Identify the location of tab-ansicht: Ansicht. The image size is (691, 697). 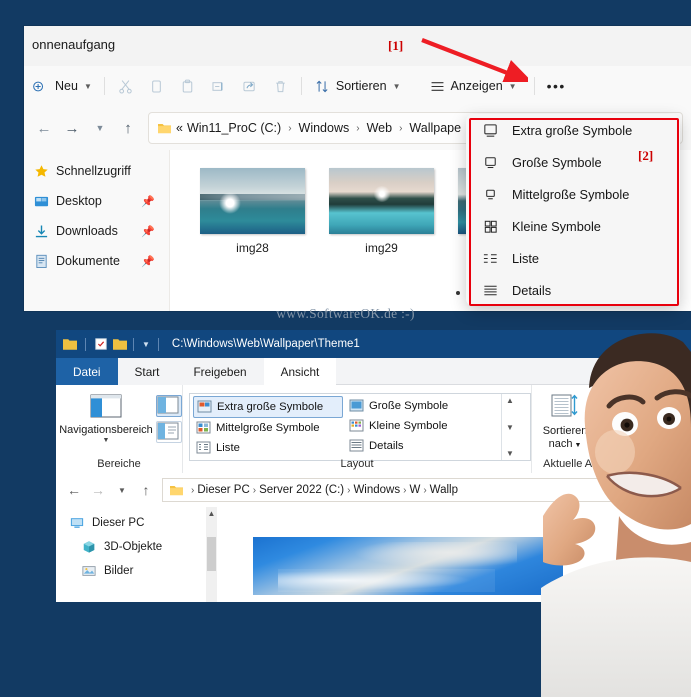
(300, 371).